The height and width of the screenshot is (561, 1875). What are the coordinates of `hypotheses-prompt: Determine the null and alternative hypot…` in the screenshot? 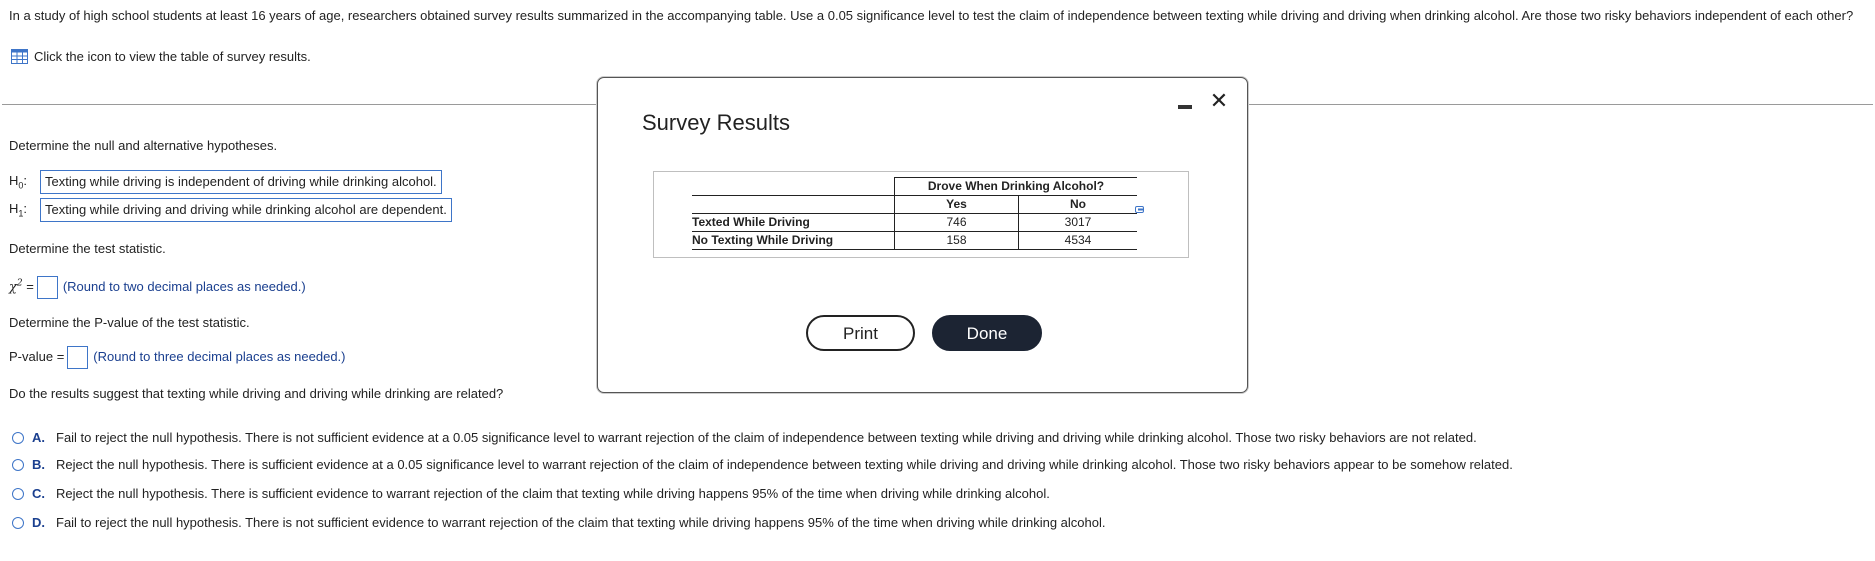 It's located at (143, 145).